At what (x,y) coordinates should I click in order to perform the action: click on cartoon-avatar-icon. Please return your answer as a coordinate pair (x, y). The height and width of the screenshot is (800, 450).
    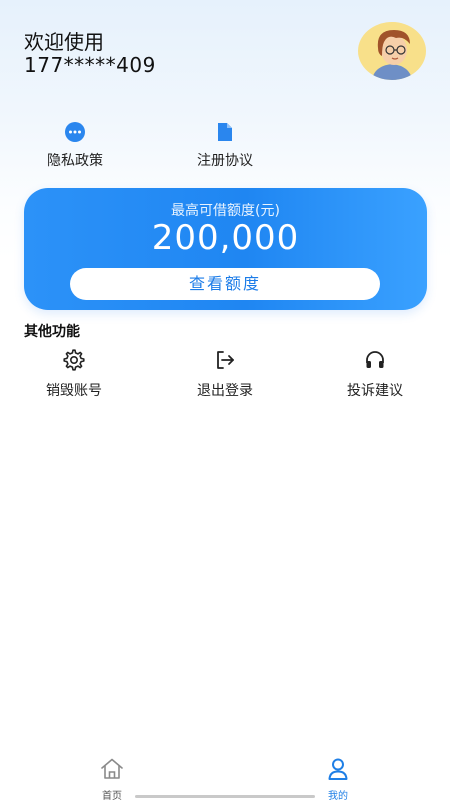
    Looking at the image, I should click on (392, 51).